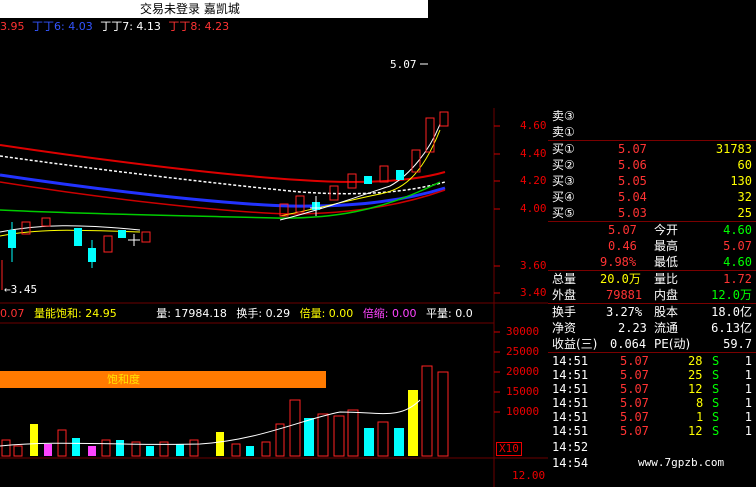  I want to click on volume-axis-10000: 10000, so click(523, 411).